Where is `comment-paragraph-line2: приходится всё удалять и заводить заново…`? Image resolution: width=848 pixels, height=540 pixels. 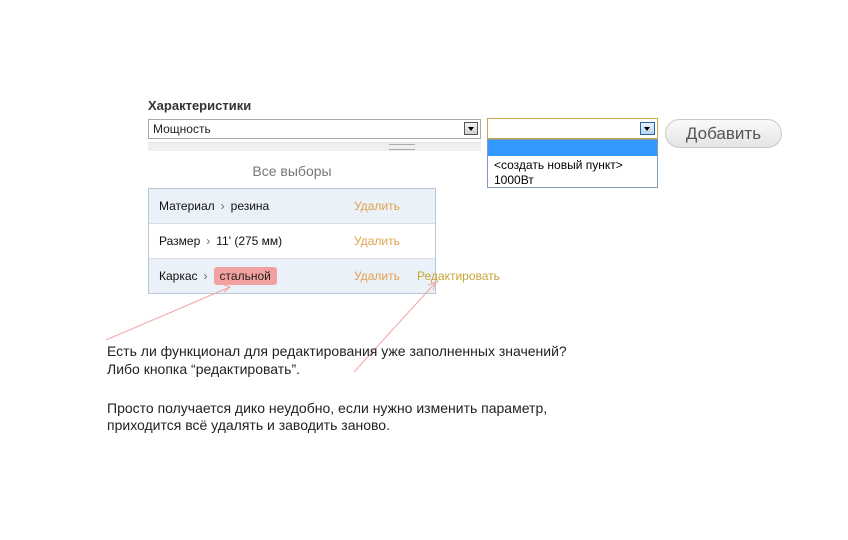
comment-paragraph-line2: приходится всё удалять и заводить заново… is located at coordinates (248, 425).